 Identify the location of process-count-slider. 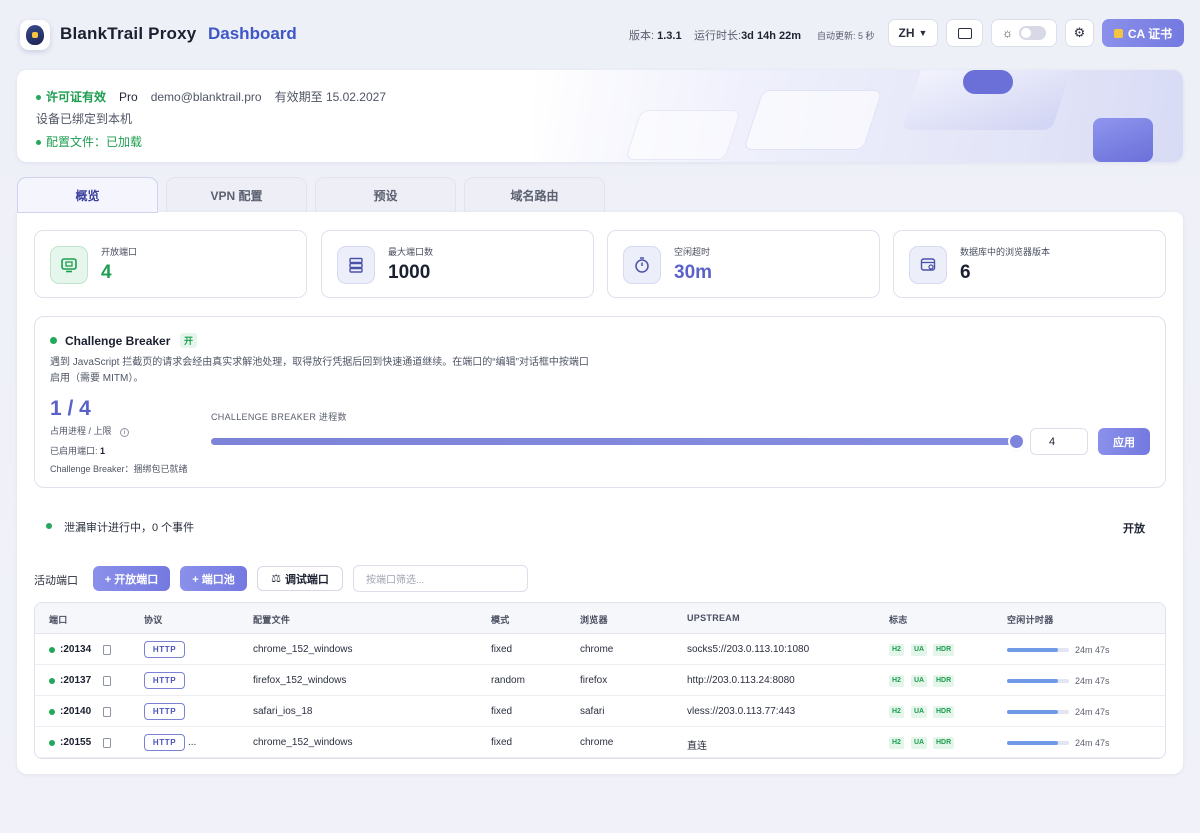
(617, 441).